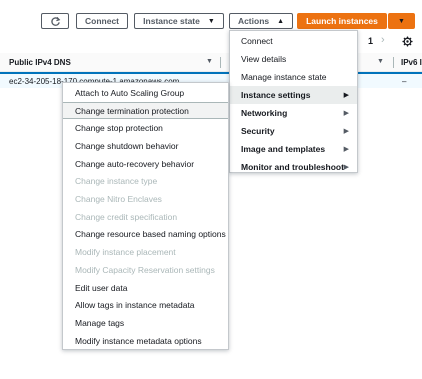 This screenshot has width=422, height=379. I want to click on submenu-item-label: Change auto-recovery behavior, so click(135, 163).